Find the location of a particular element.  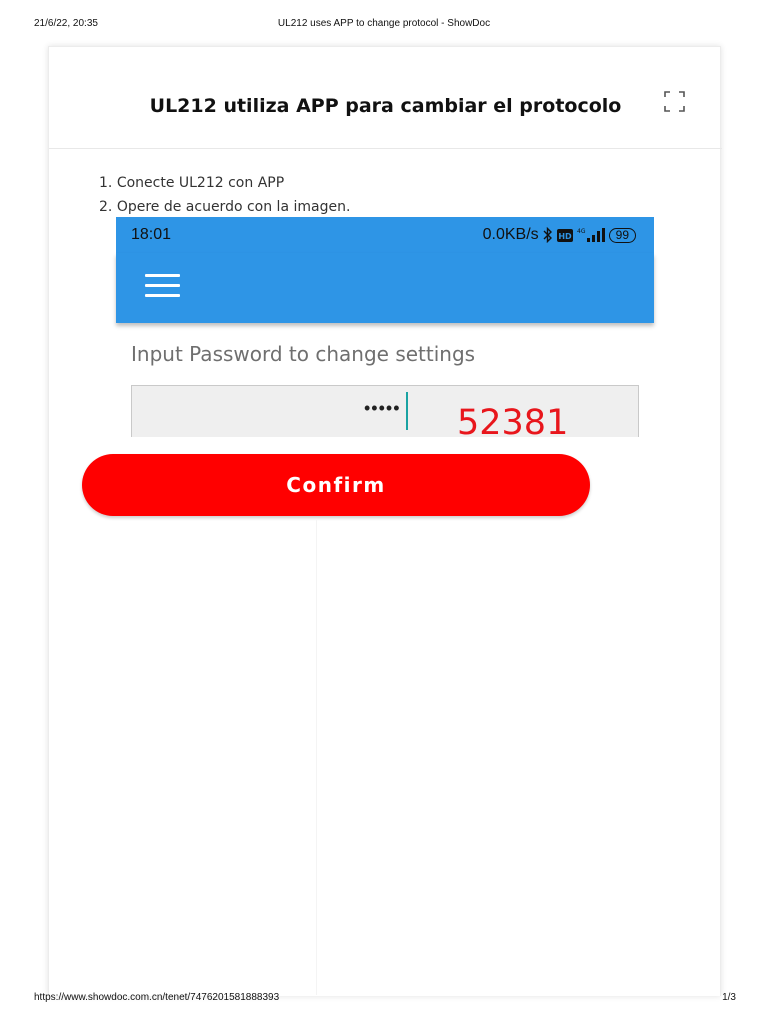

password-masked-value: ••••• is located at coordinates (382, 408).